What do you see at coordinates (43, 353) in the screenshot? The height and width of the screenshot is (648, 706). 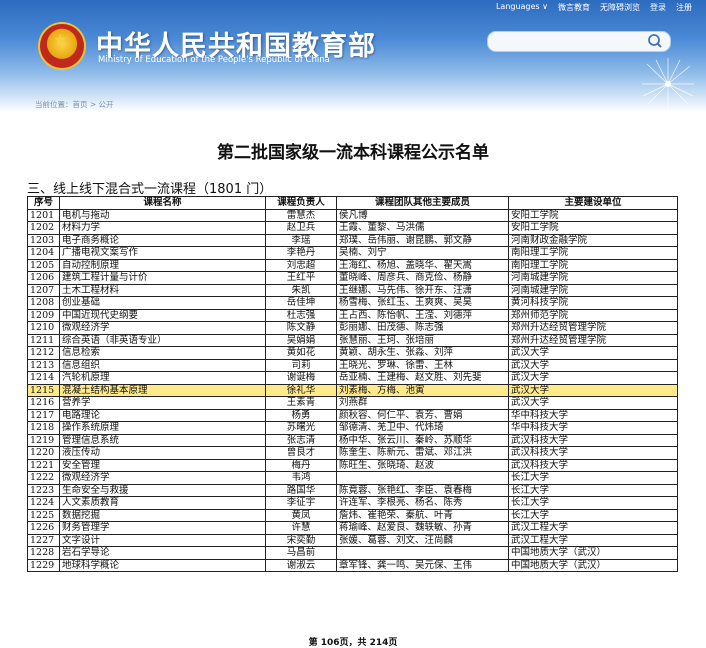 I see `cell-no: 1212` at bounding box center [43, 353].